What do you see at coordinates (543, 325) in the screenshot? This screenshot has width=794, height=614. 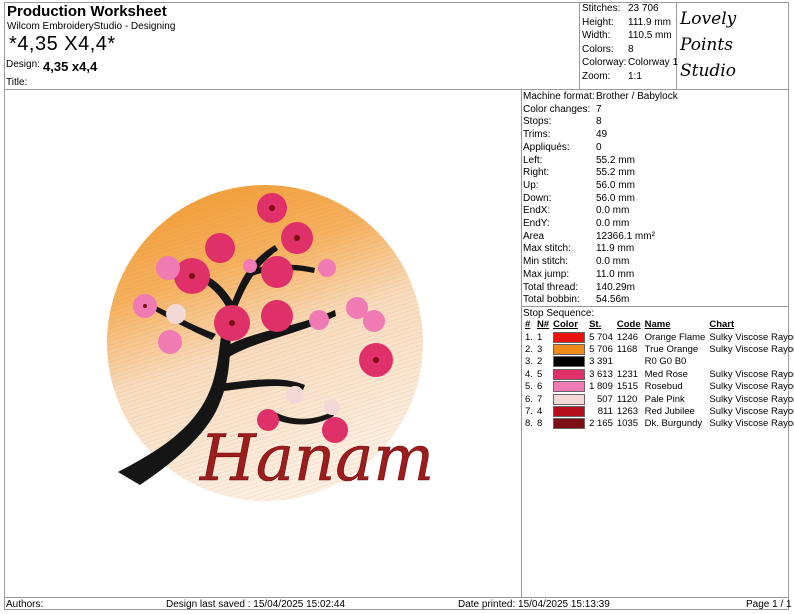 I see `col-number: N#` at bounding box center [543, 325].